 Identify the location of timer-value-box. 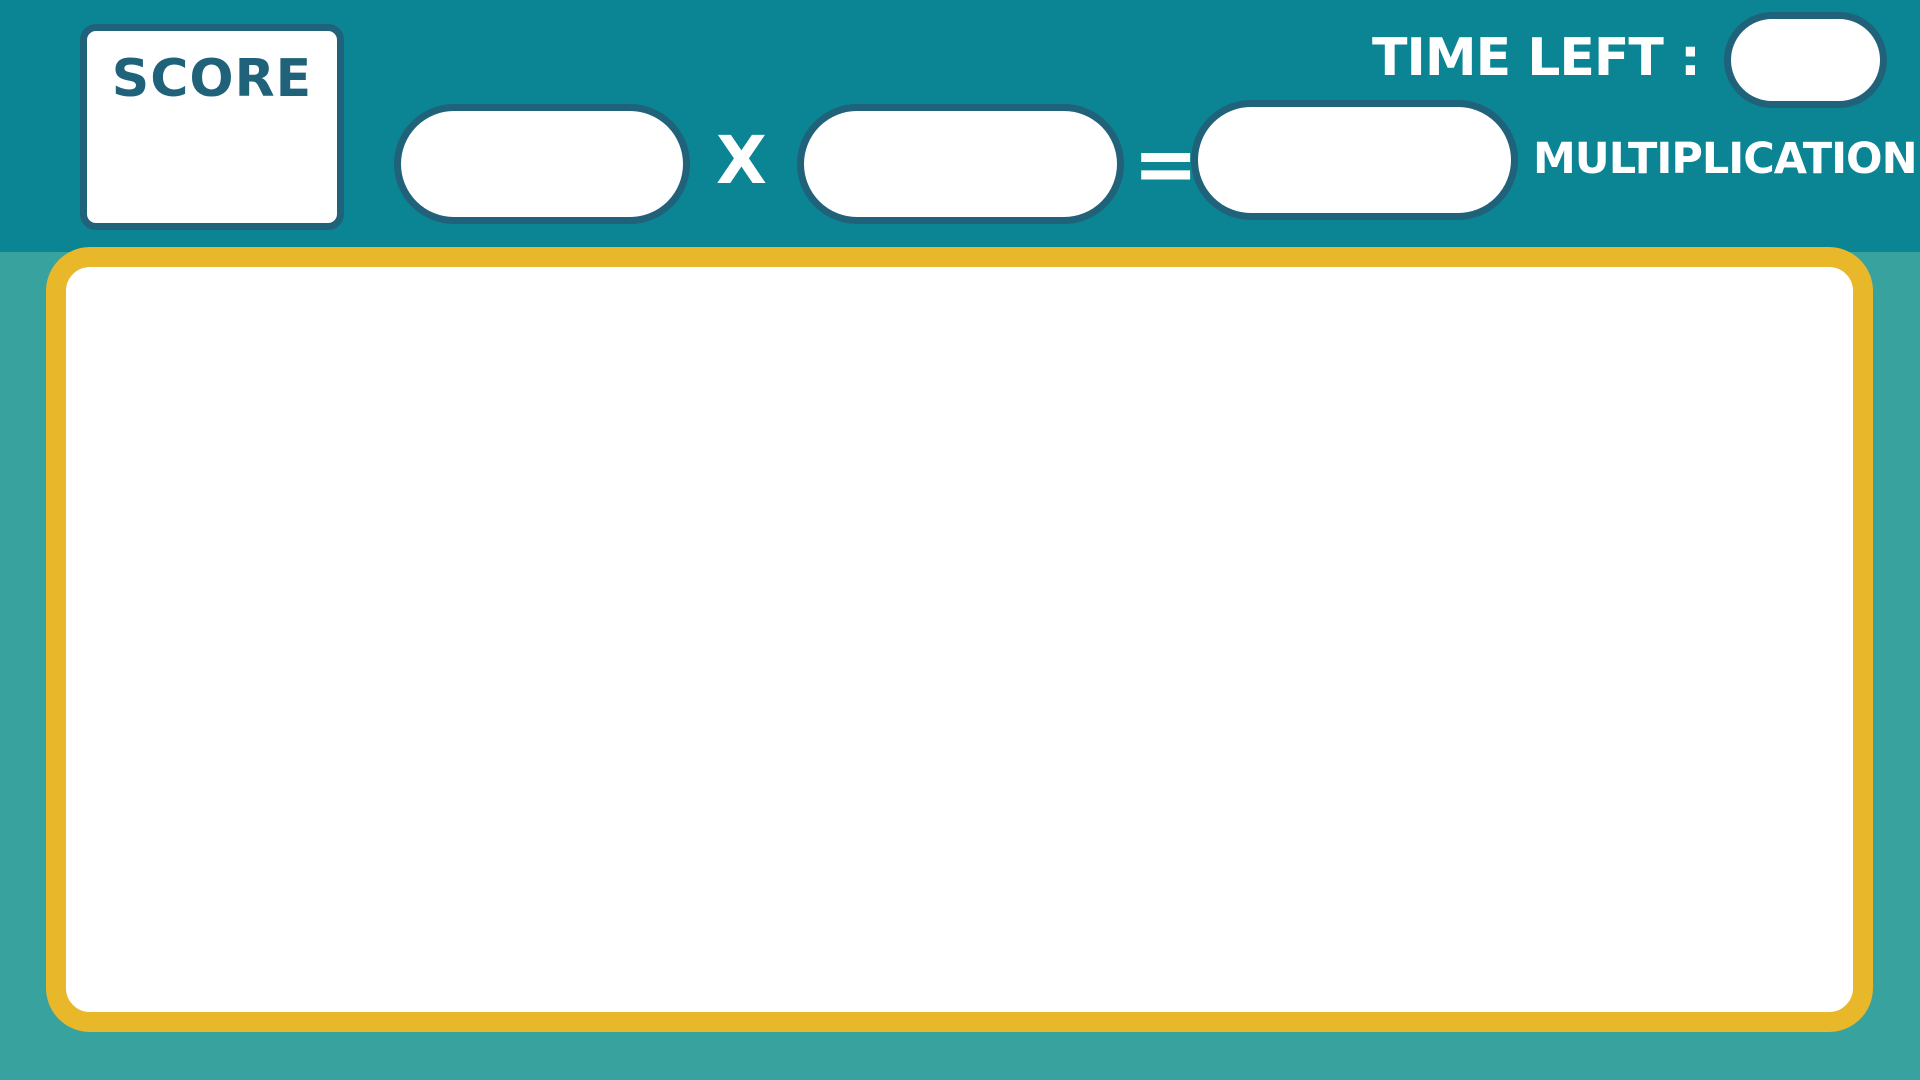
(1805, 60).